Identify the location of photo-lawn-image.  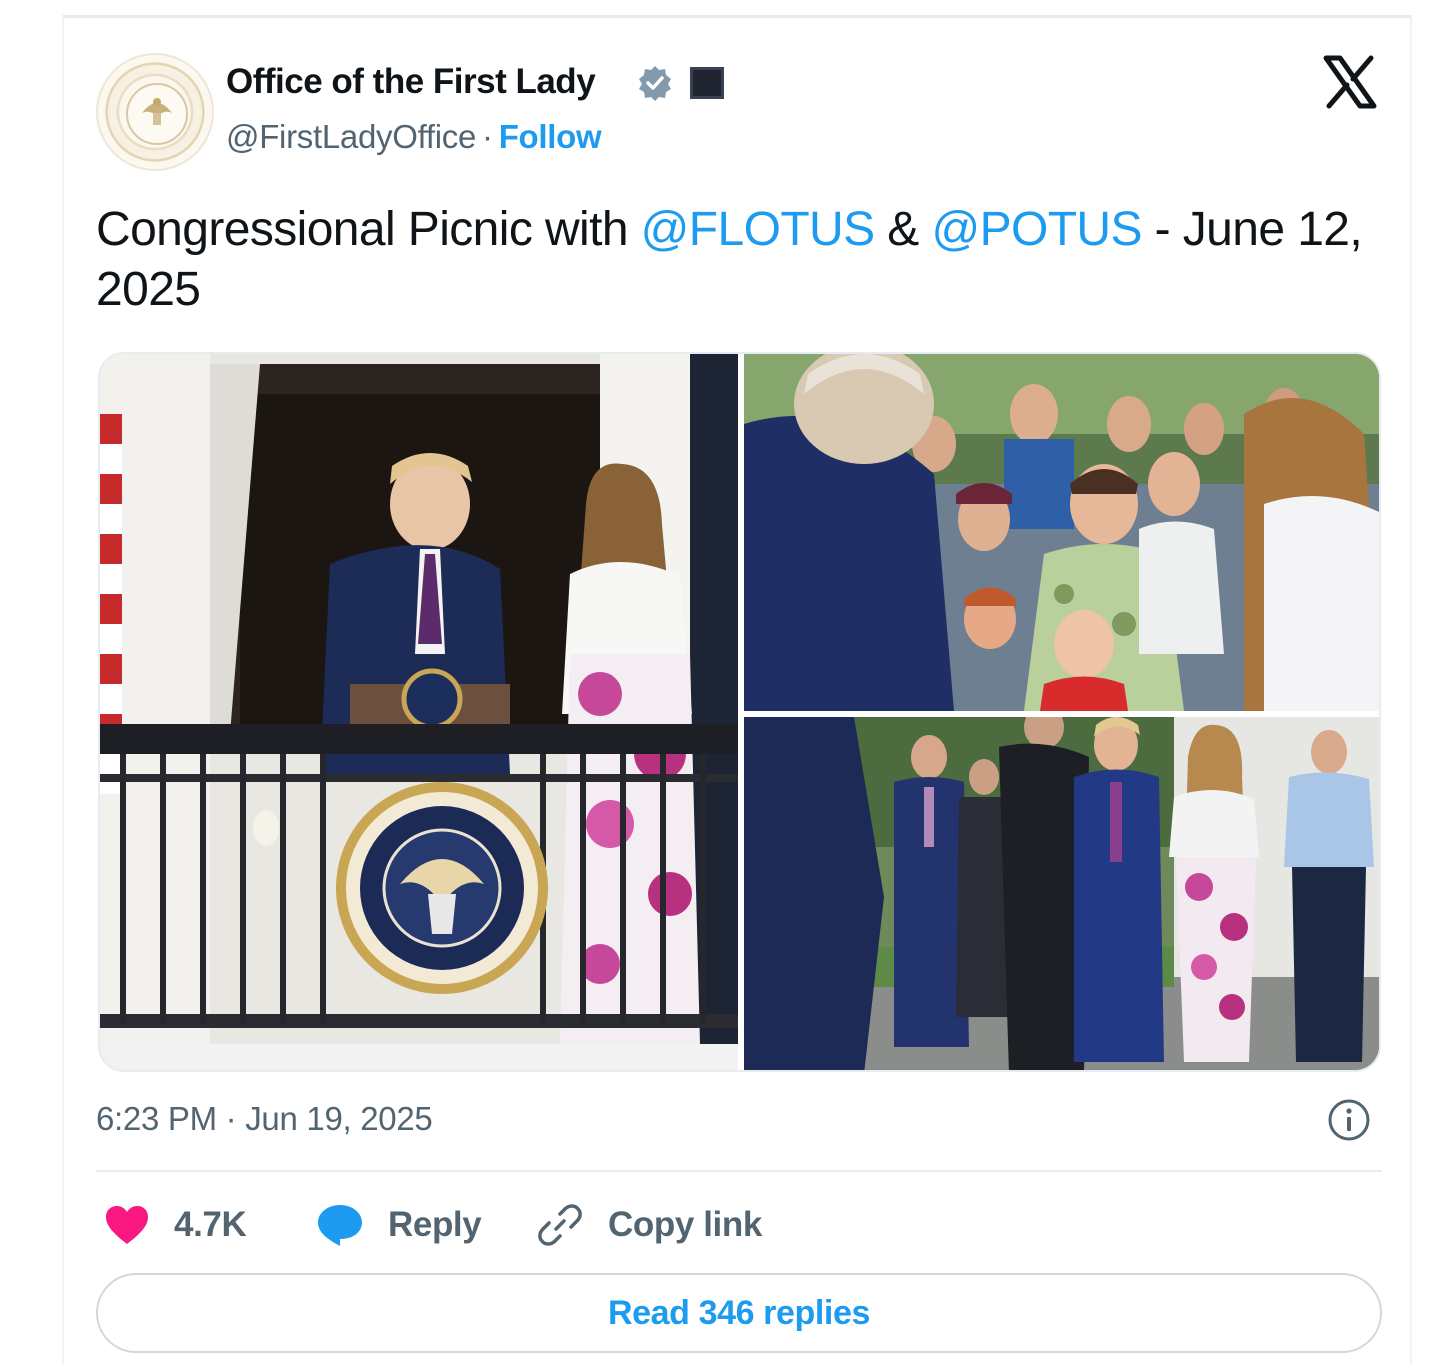
(1061, 893).